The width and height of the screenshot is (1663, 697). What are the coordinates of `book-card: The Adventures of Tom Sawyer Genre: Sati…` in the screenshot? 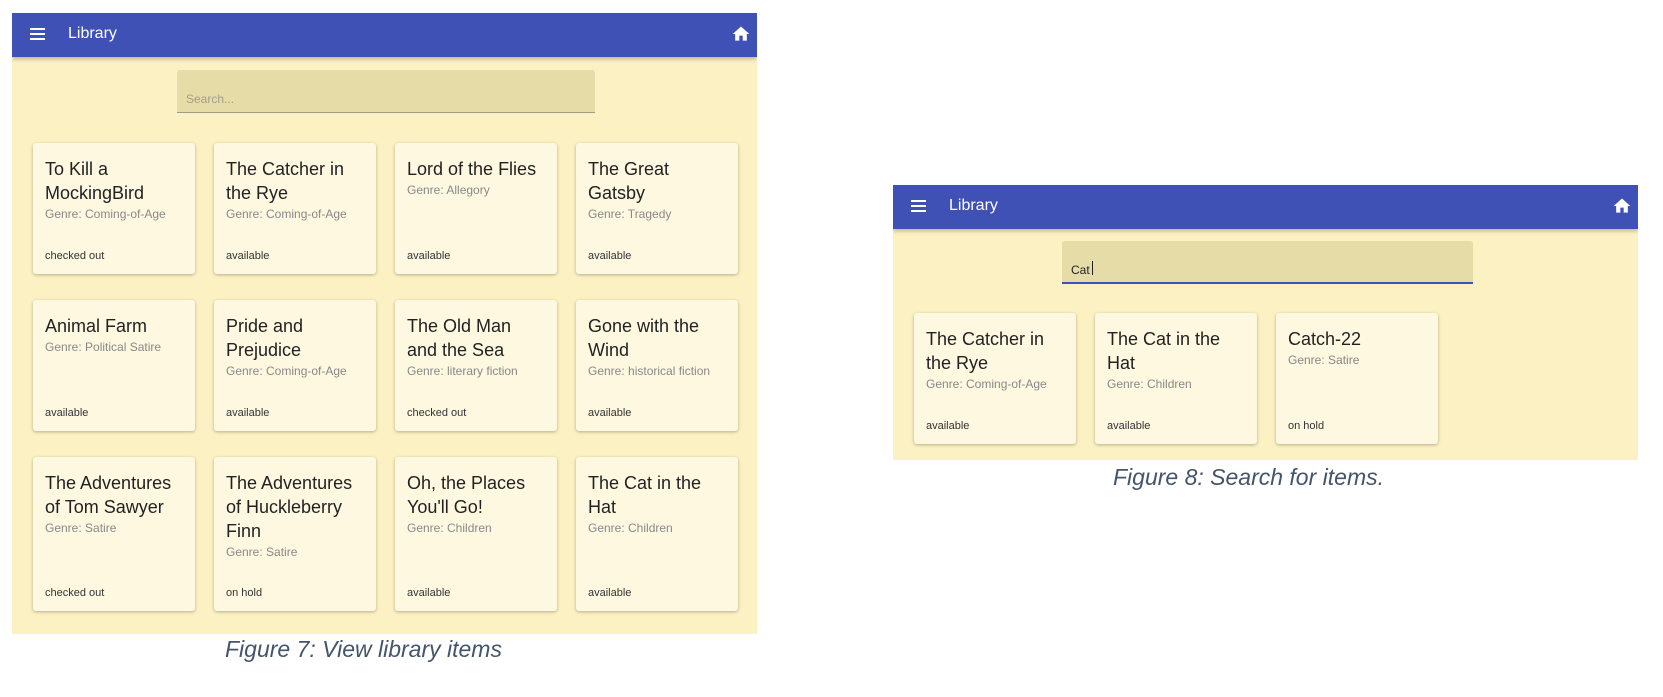 It's located at (114, 534).